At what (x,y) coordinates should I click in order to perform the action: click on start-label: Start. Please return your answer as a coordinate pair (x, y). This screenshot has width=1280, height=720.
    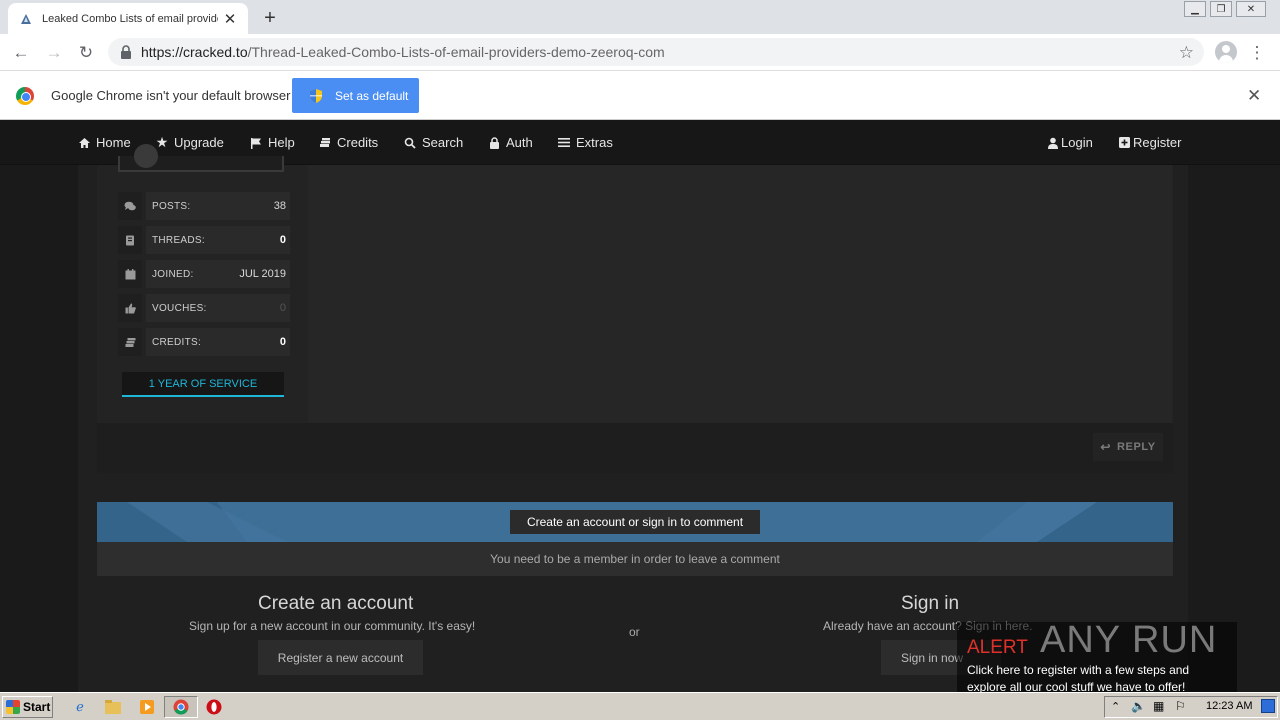
    Looking at the image, I should click on (37, 707).